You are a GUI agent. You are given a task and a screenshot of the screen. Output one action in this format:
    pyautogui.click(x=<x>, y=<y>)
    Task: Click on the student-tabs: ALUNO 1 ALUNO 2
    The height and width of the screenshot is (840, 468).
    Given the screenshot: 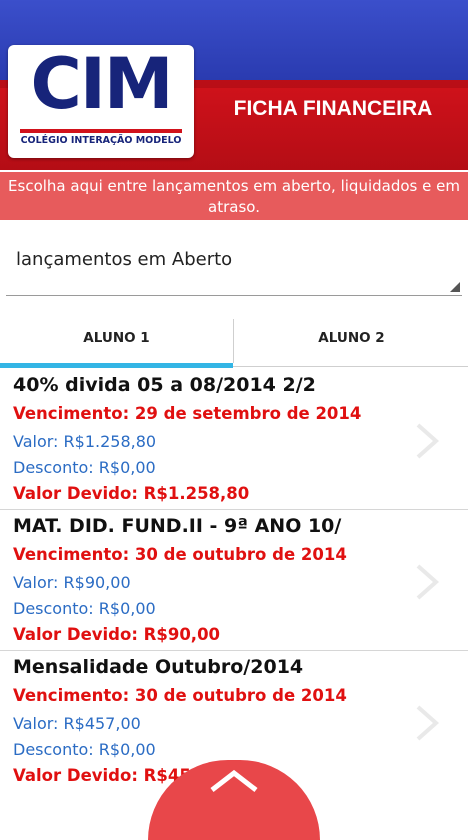 What is the action you would take?
    pyautogui.click(x=234, y=343)
    